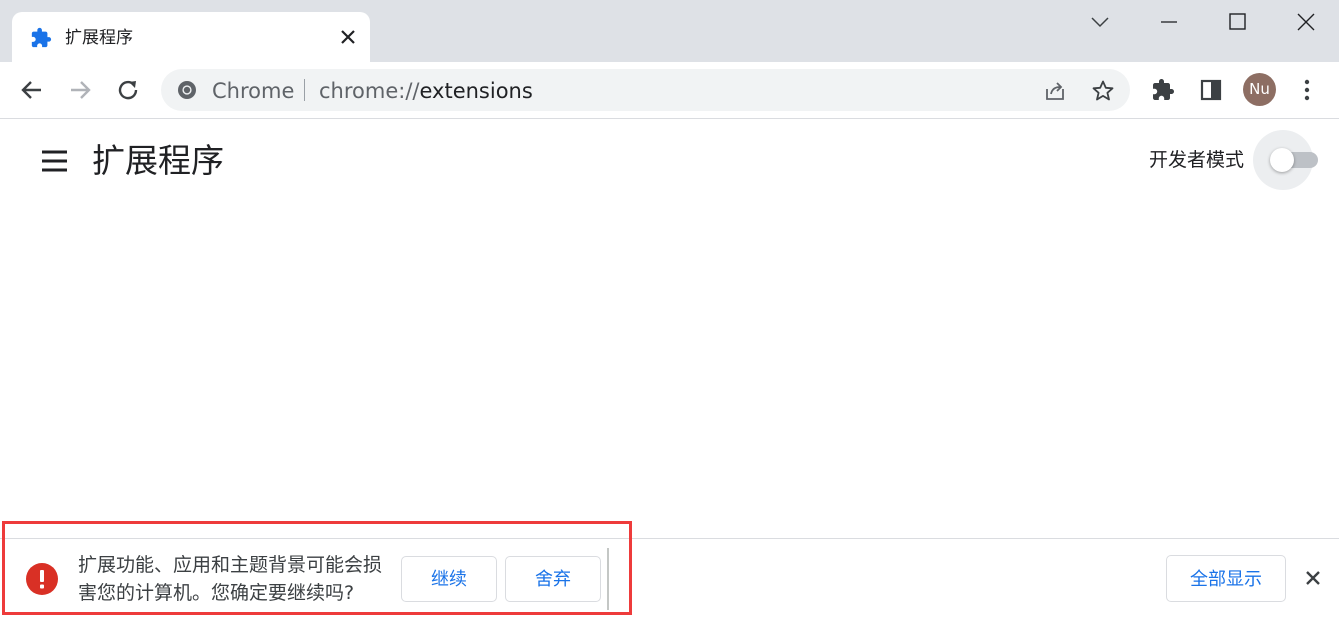  I want to click on close-icon, so click(348, 37).